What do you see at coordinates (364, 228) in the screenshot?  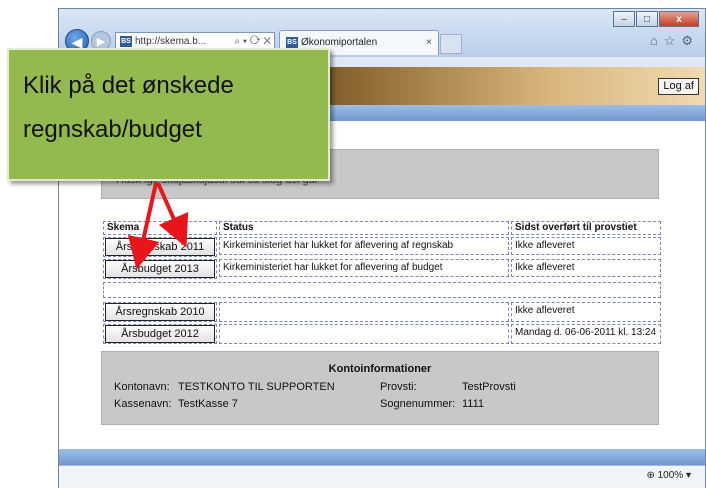 I see `col-header-status: Status` at bounding box center [364, 228].